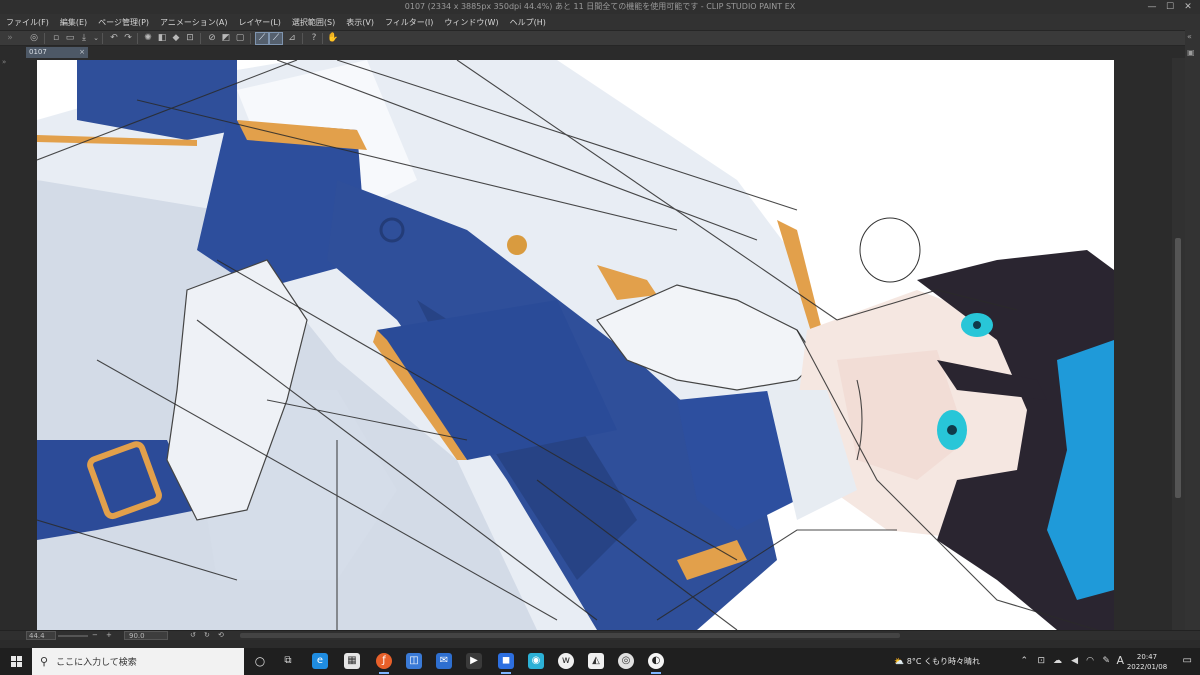  Describe the element at coordinates (320, 661) in the screenshot. I see `edge-icon: e` at that location.